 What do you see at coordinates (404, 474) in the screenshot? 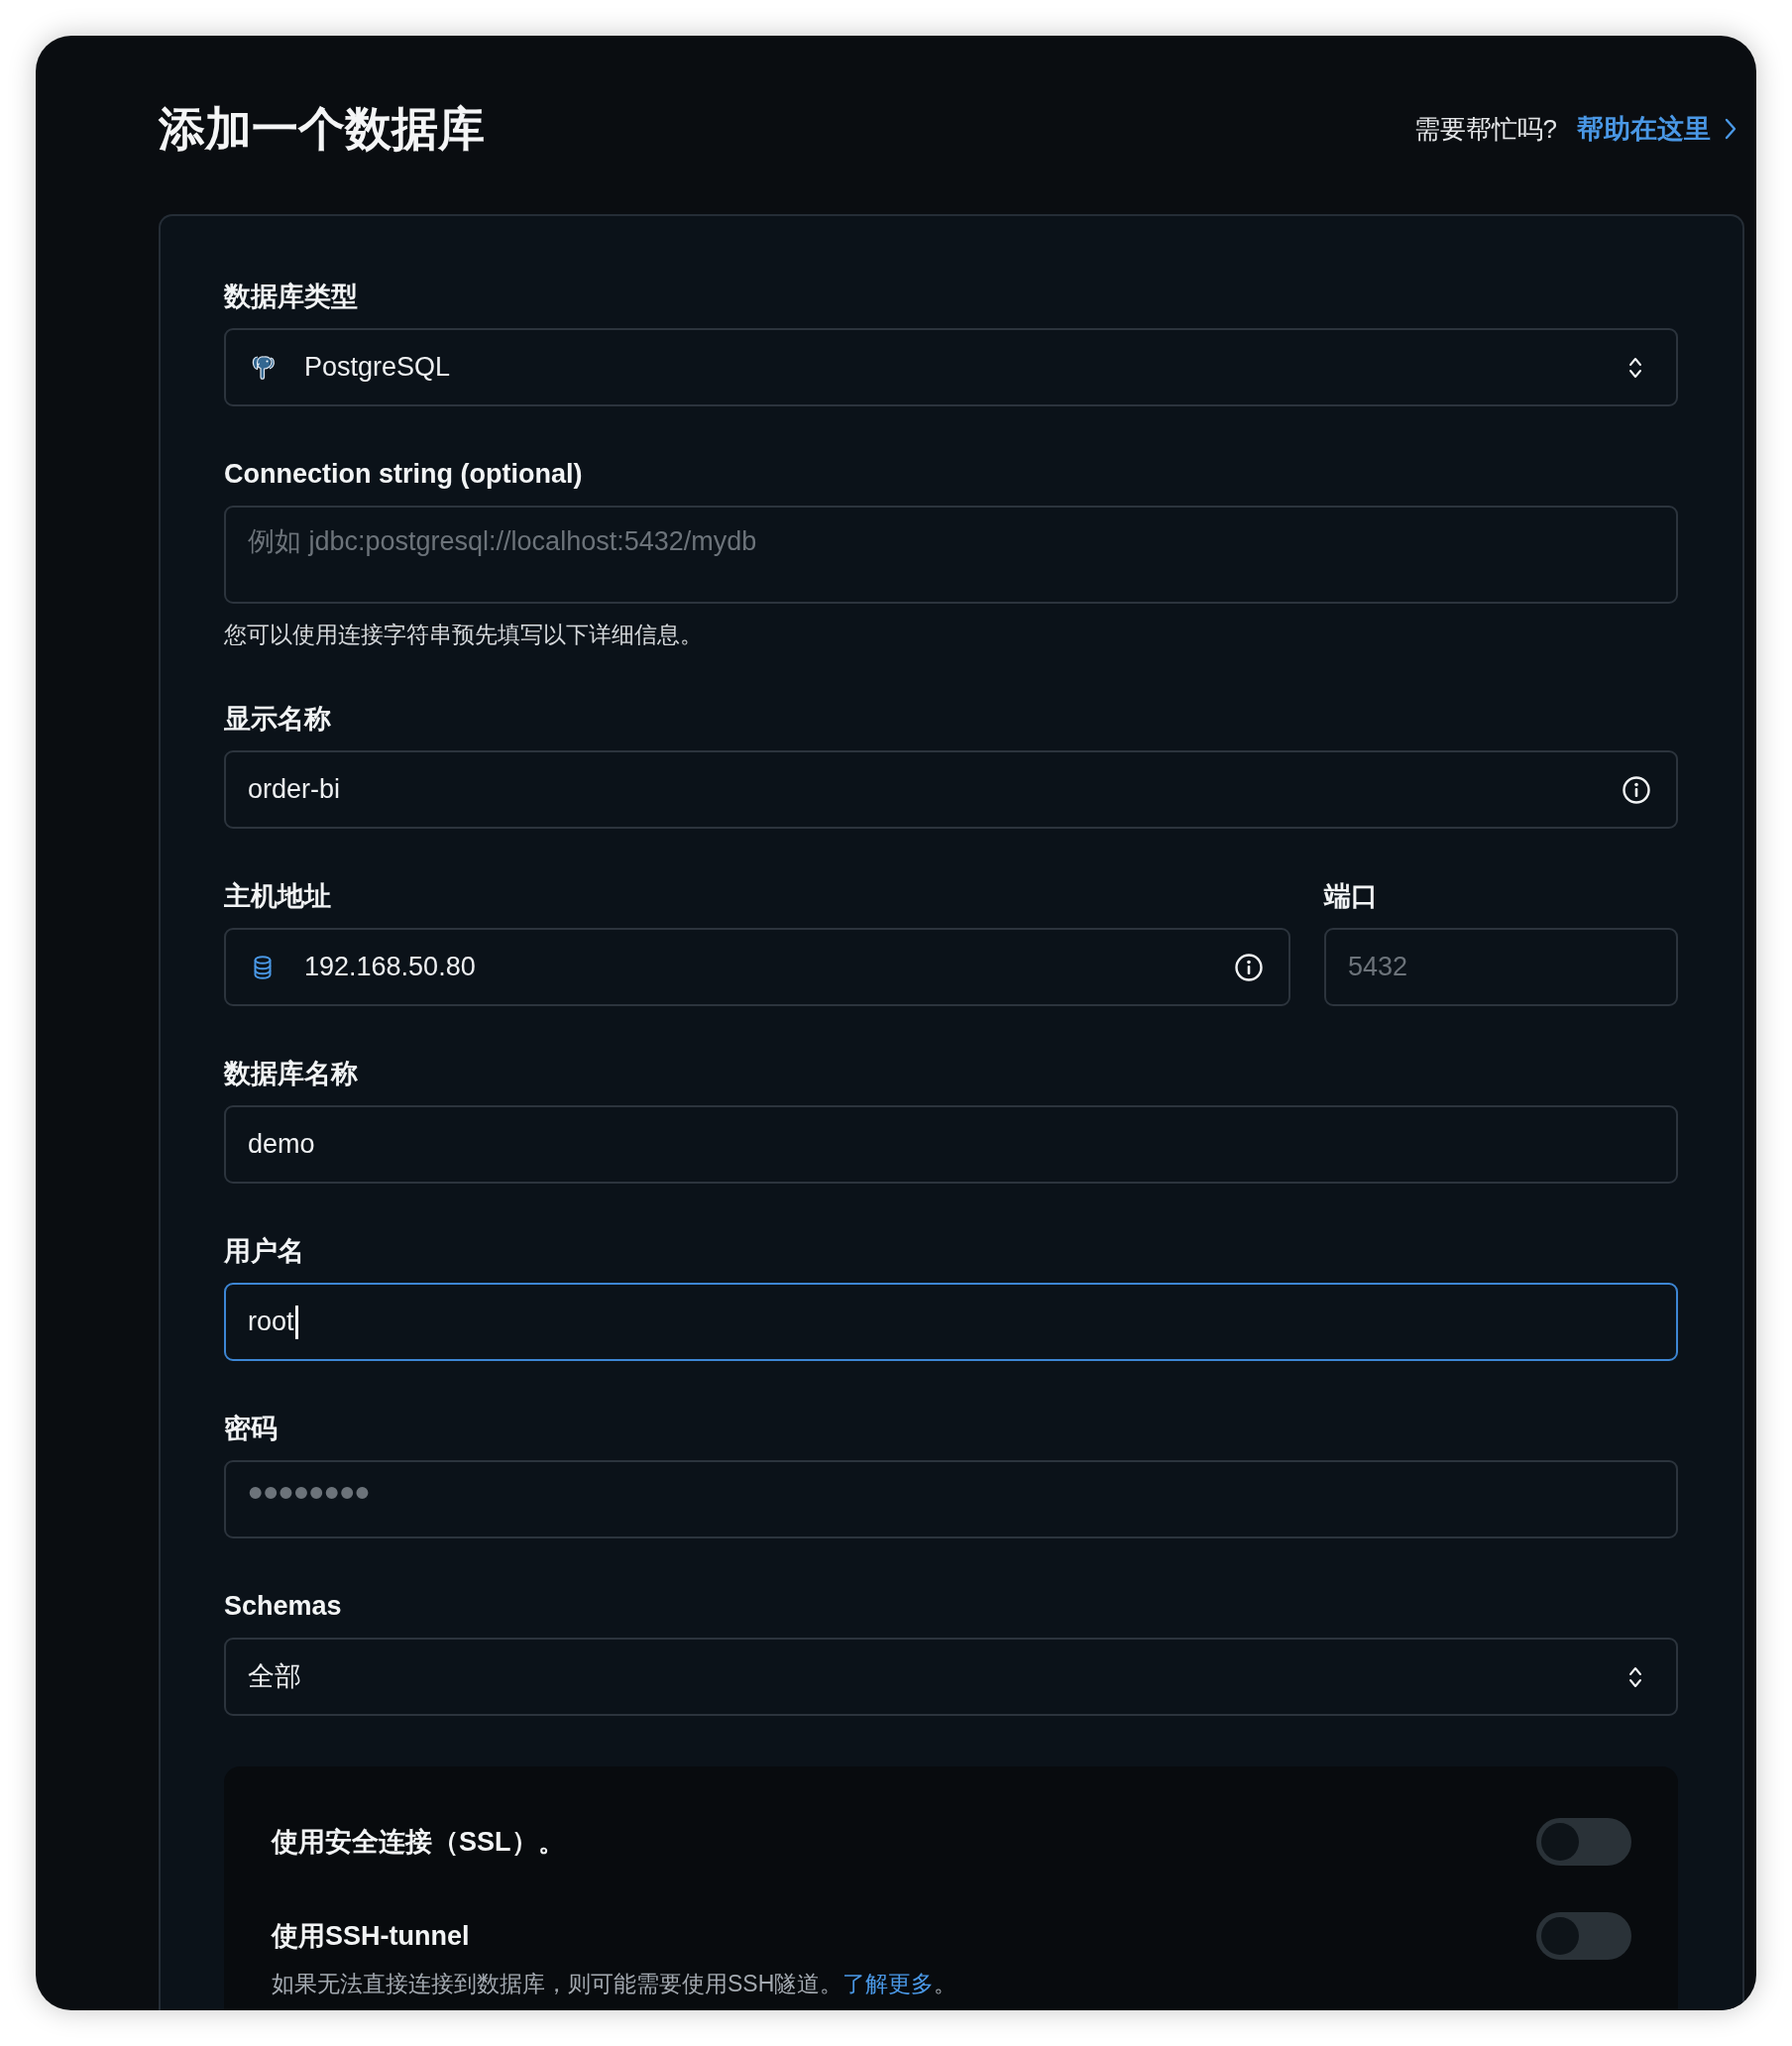
I see `field-label: Connection string (optional)` at bounding box center [404, 474].